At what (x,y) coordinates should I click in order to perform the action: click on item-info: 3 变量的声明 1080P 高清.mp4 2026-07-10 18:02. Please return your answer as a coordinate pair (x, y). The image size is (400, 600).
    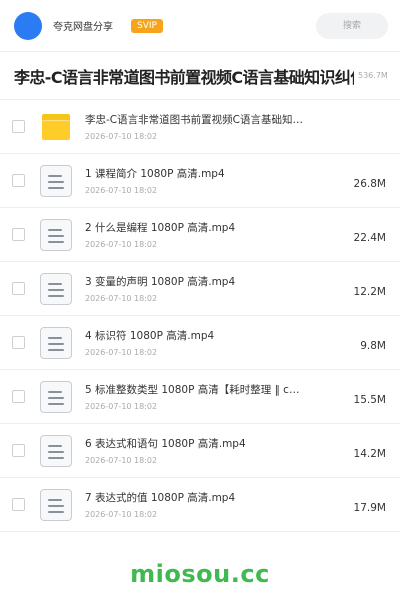
    Looking at the image, I should click on (215, 288).